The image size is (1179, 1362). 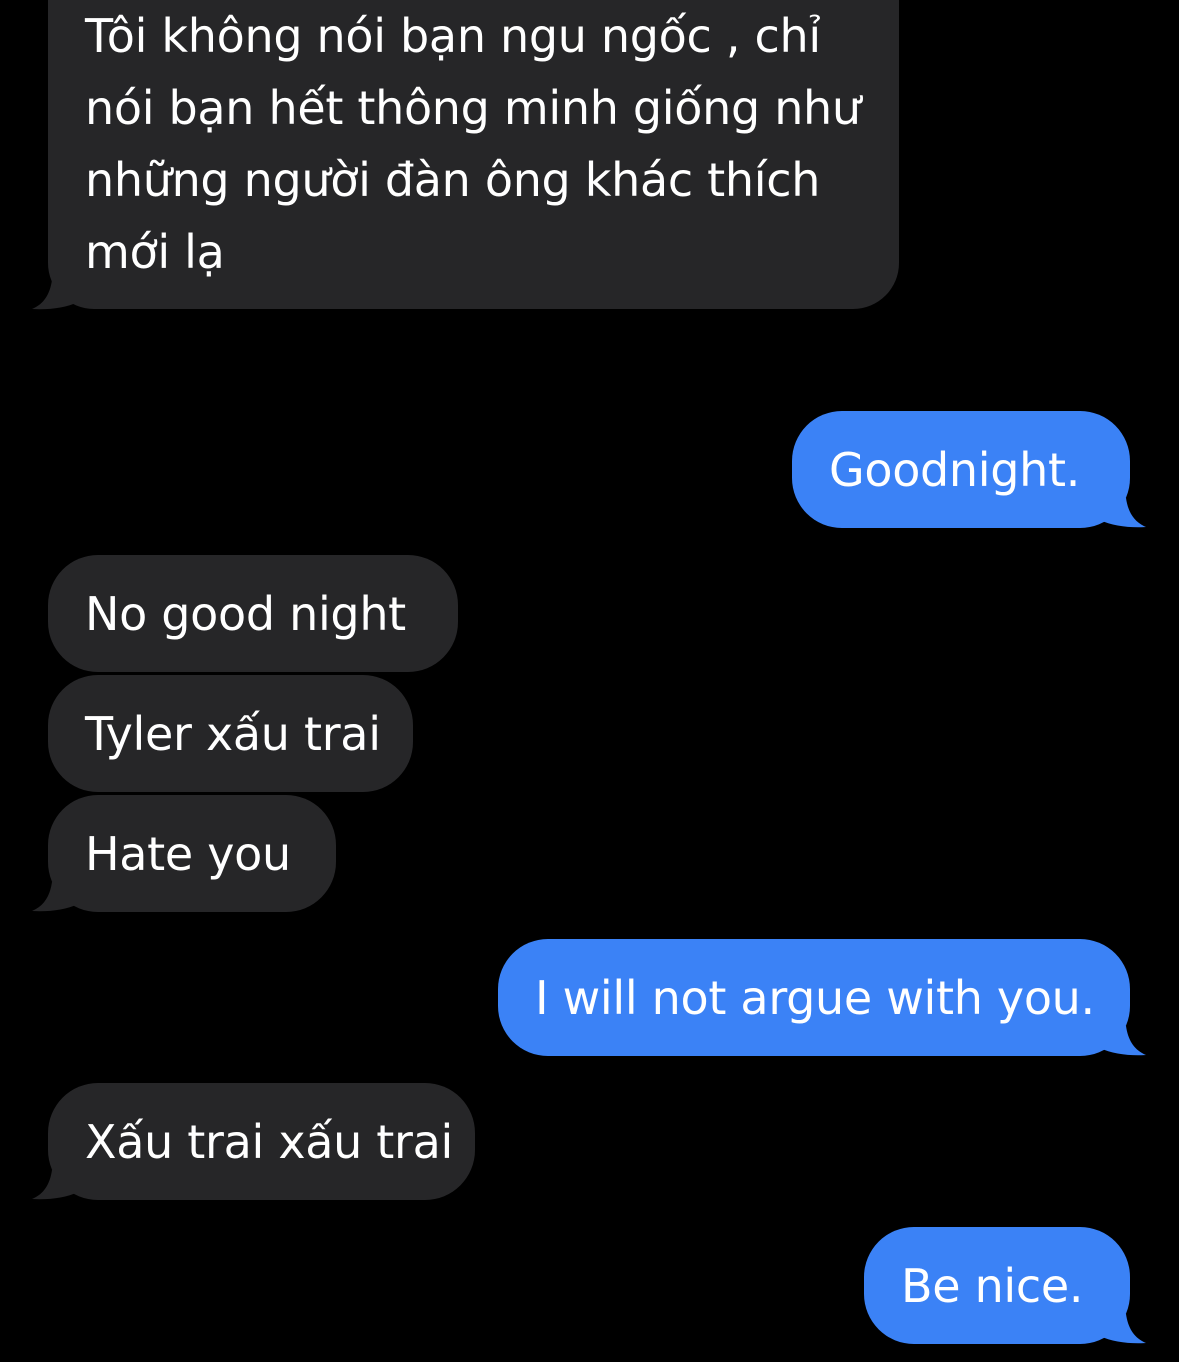 What do you see at coordinates (245, 613) in the screenshot?
I see `message-text: No good night` at bounding box center [245, 613].